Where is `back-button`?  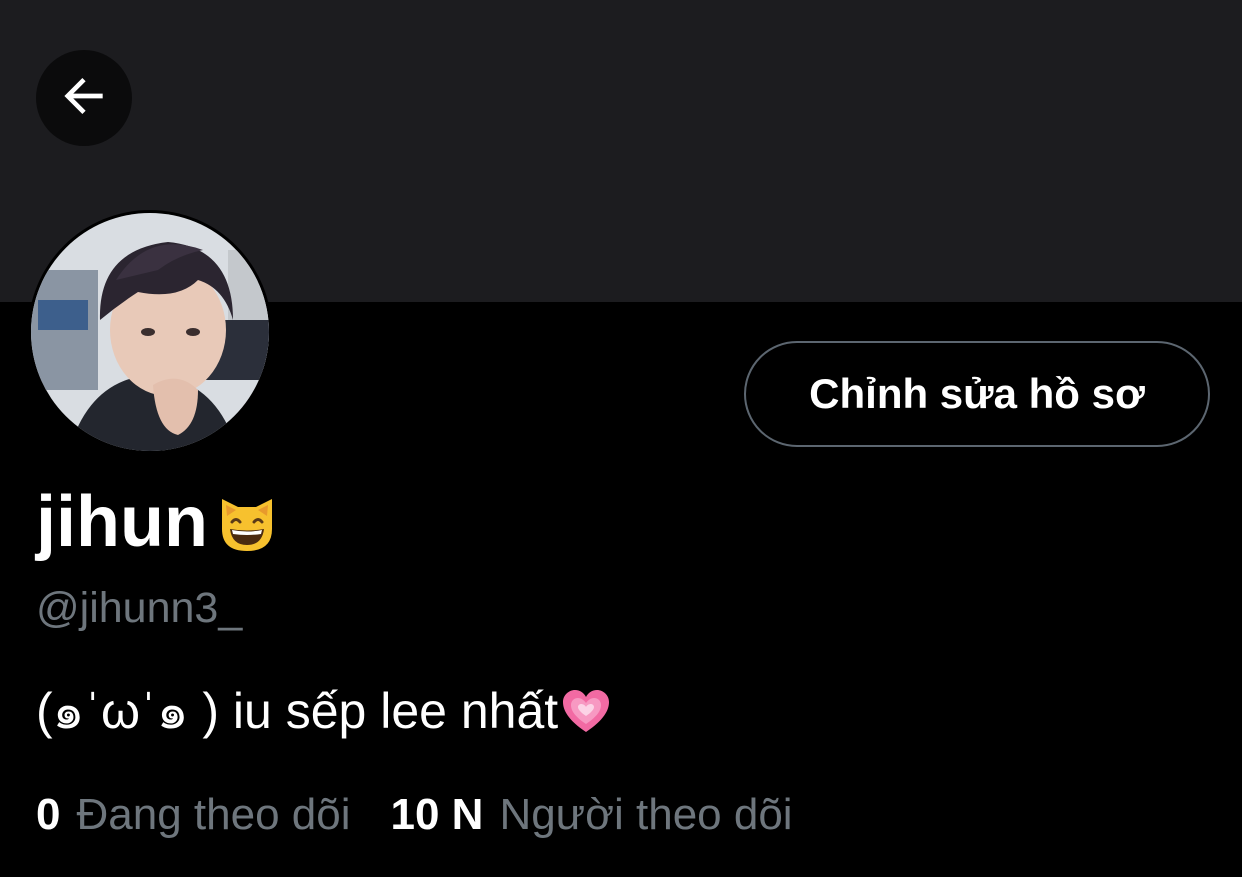
back-button is located at coordinates (84, 98).